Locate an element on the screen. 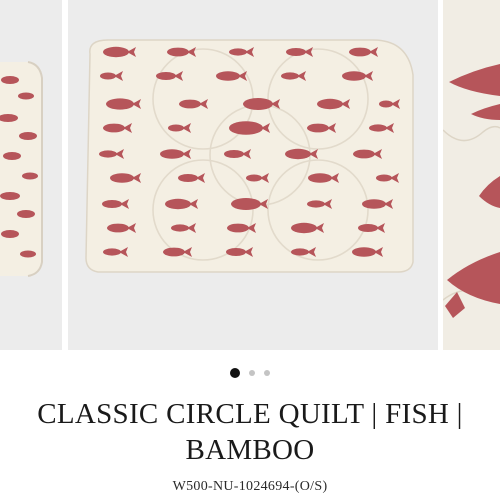  previous-slide-image is located at coordinates (31, 175).